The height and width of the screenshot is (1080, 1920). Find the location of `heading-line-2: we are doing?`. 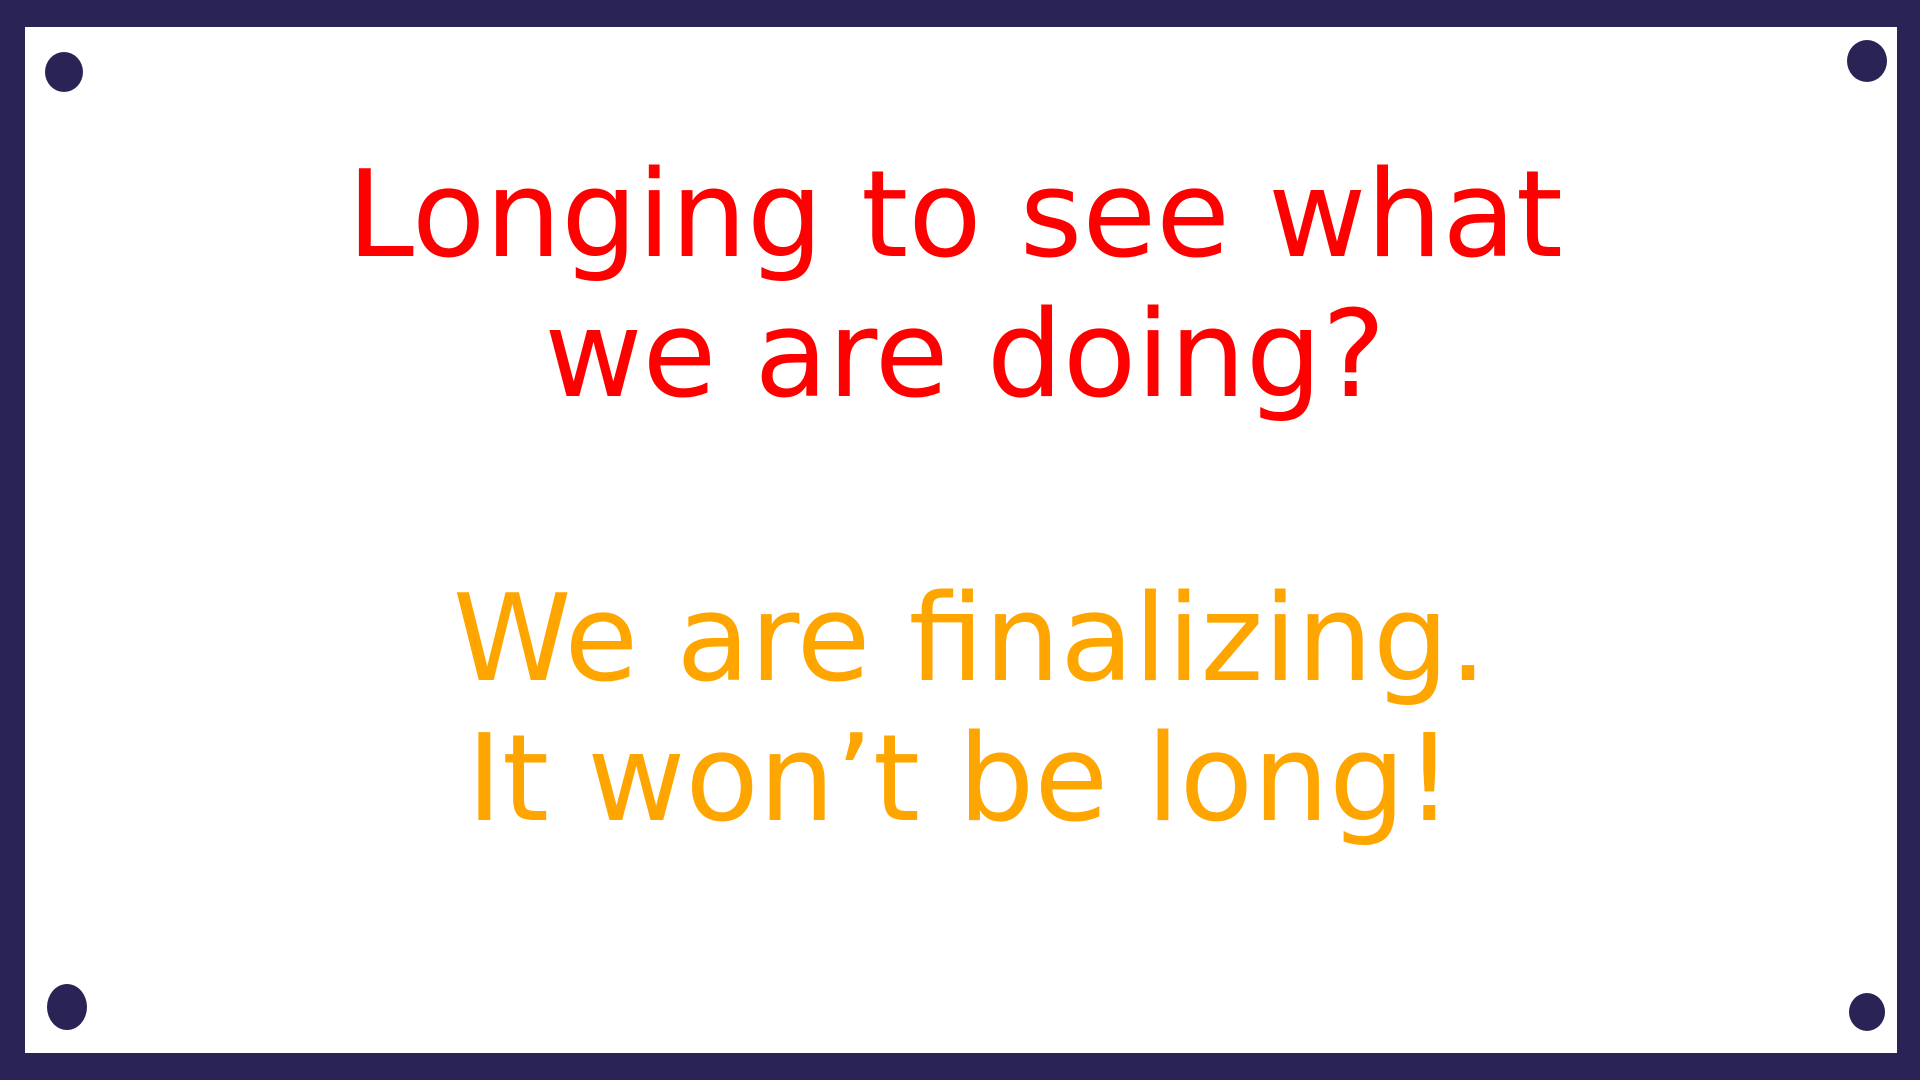

heading-line-2: we are doing? is located at coordinates (965, 355).